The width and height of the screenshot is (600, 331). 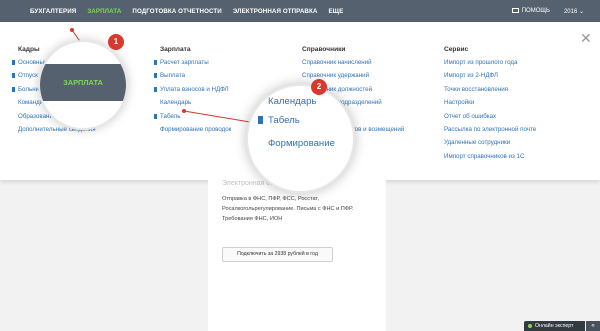 I want to click on menu-item: Настройки, so click(x=490, y=105).